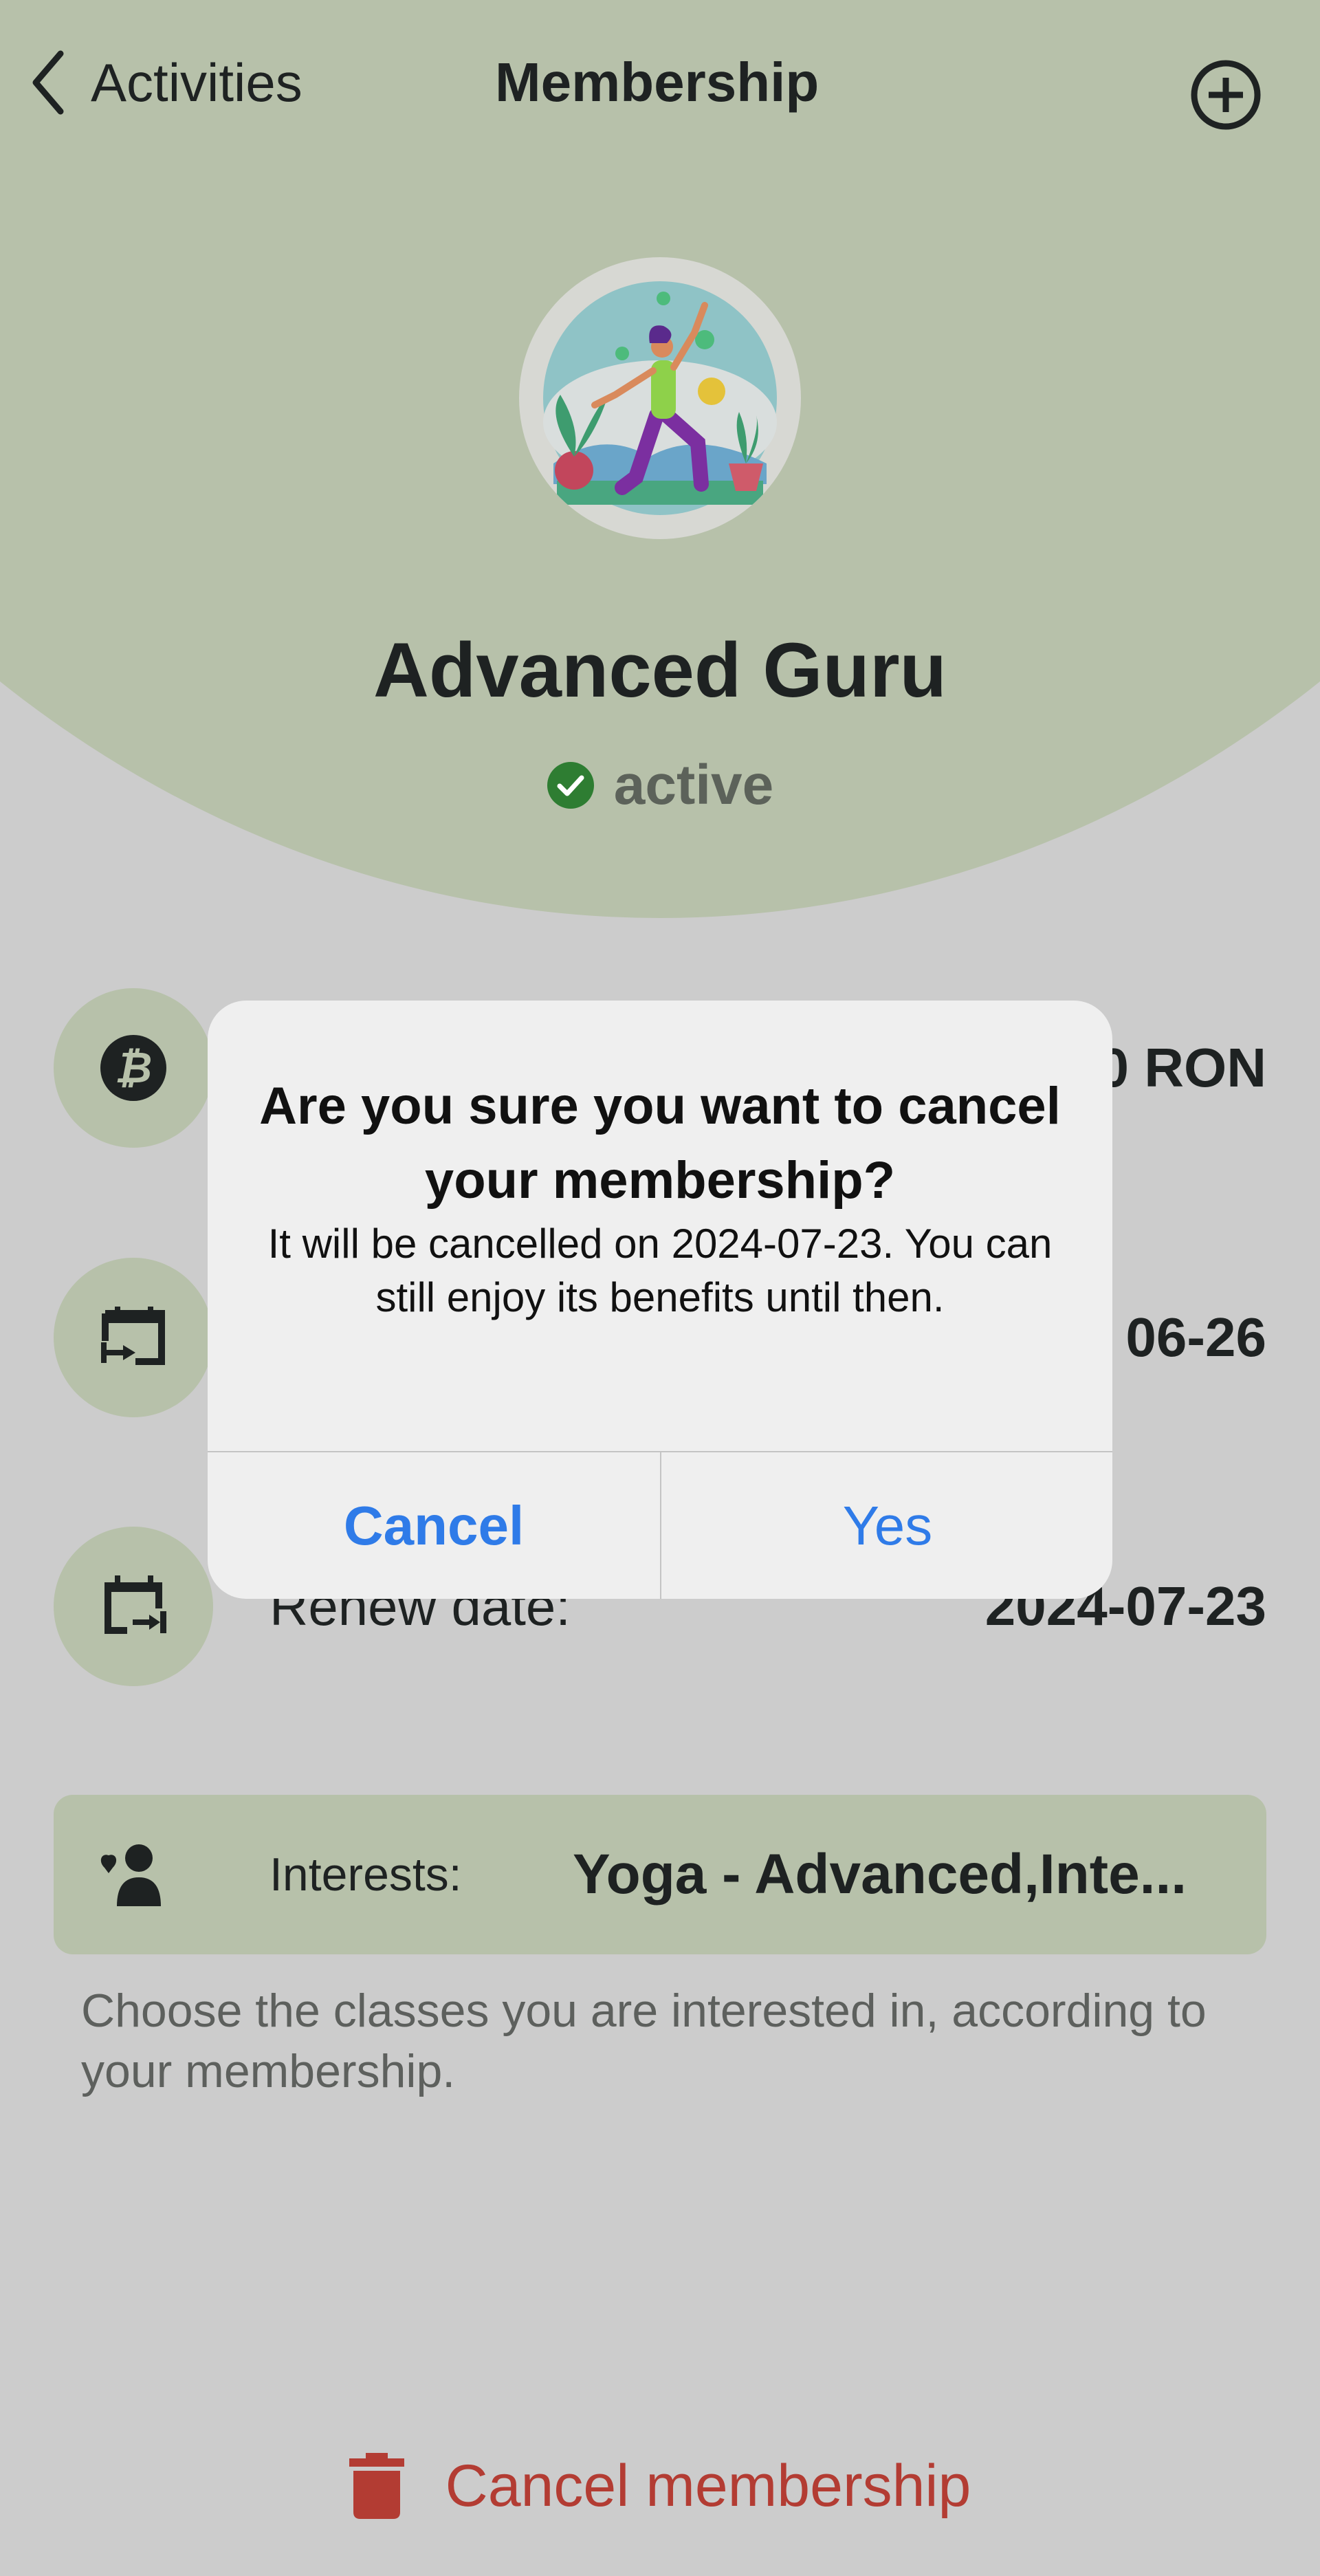  I want to click on dialog-cancel-button: Cancel, so click(434, 1525).